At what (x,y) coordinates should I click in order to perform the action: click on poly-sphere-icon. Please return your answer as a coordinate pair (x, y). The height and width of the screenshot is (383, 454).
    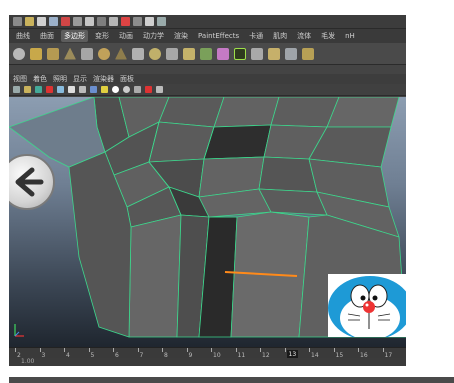
    Looking at the image, I should click on (19, 53).